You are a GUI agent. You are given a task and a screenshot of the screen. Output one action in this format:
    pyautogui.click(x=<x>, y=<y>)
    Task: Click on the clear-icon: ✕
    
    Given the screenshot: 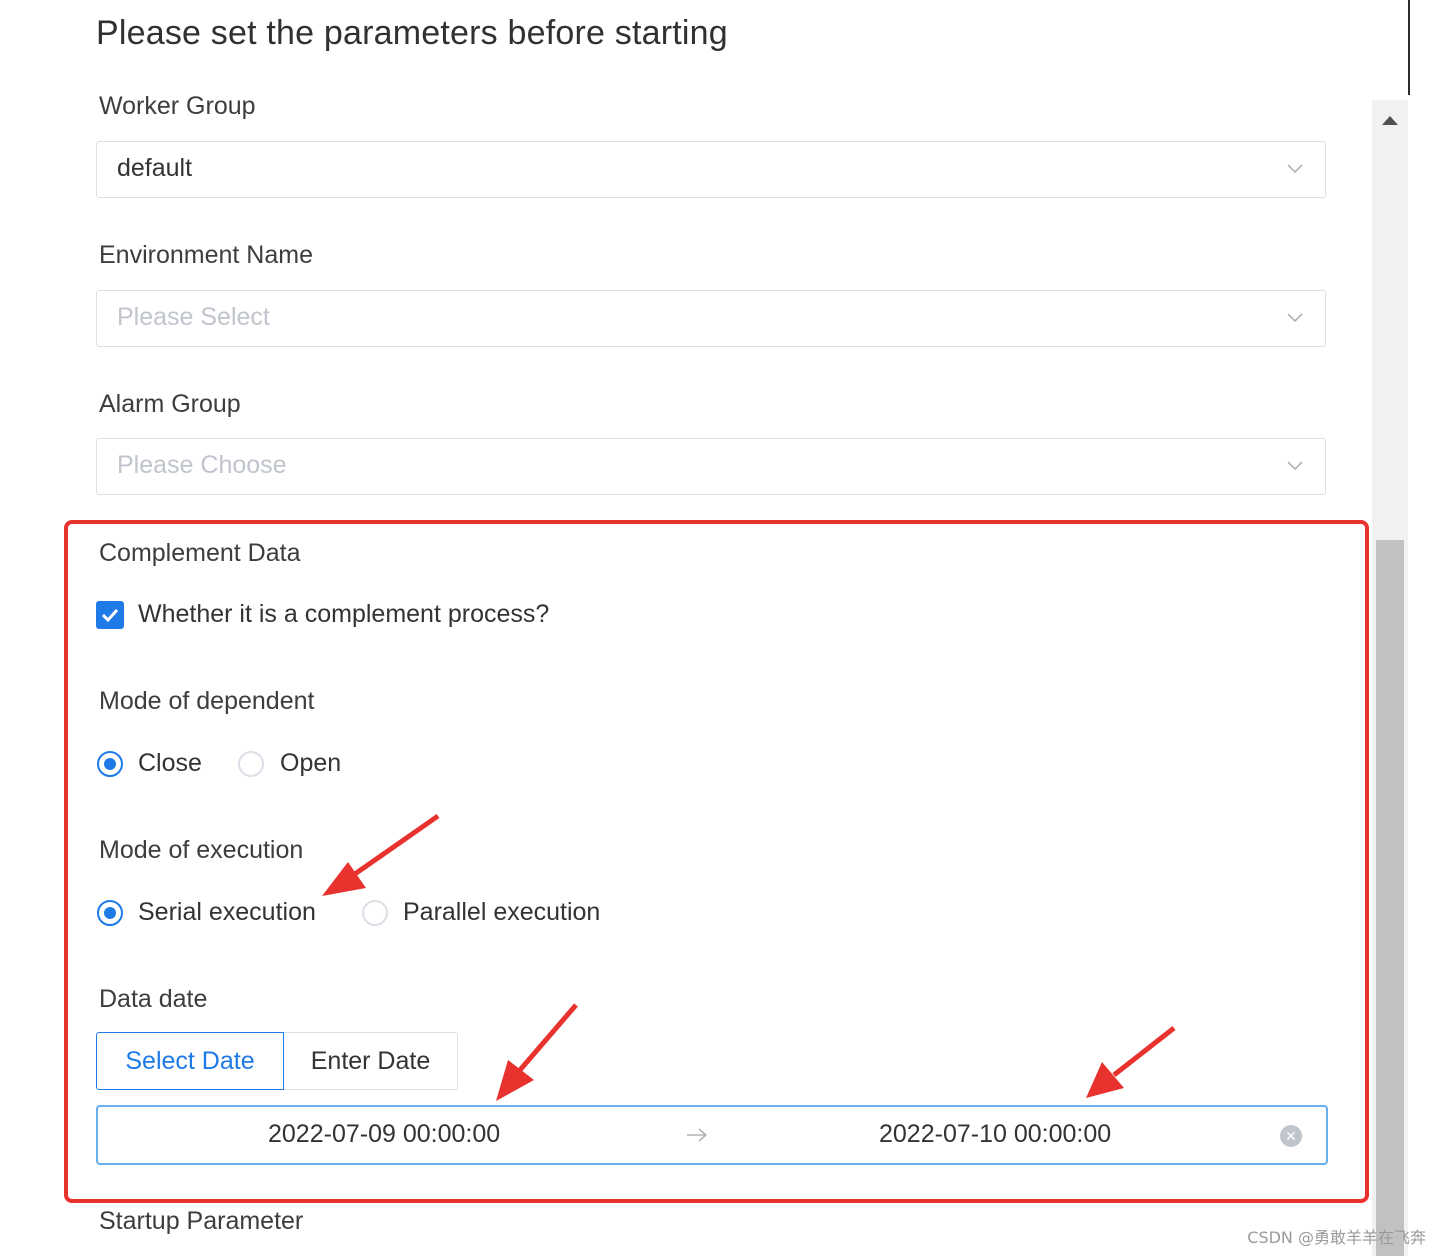 What is the action you would take?
    pyautogui.click(x=1291, y=1136)
    